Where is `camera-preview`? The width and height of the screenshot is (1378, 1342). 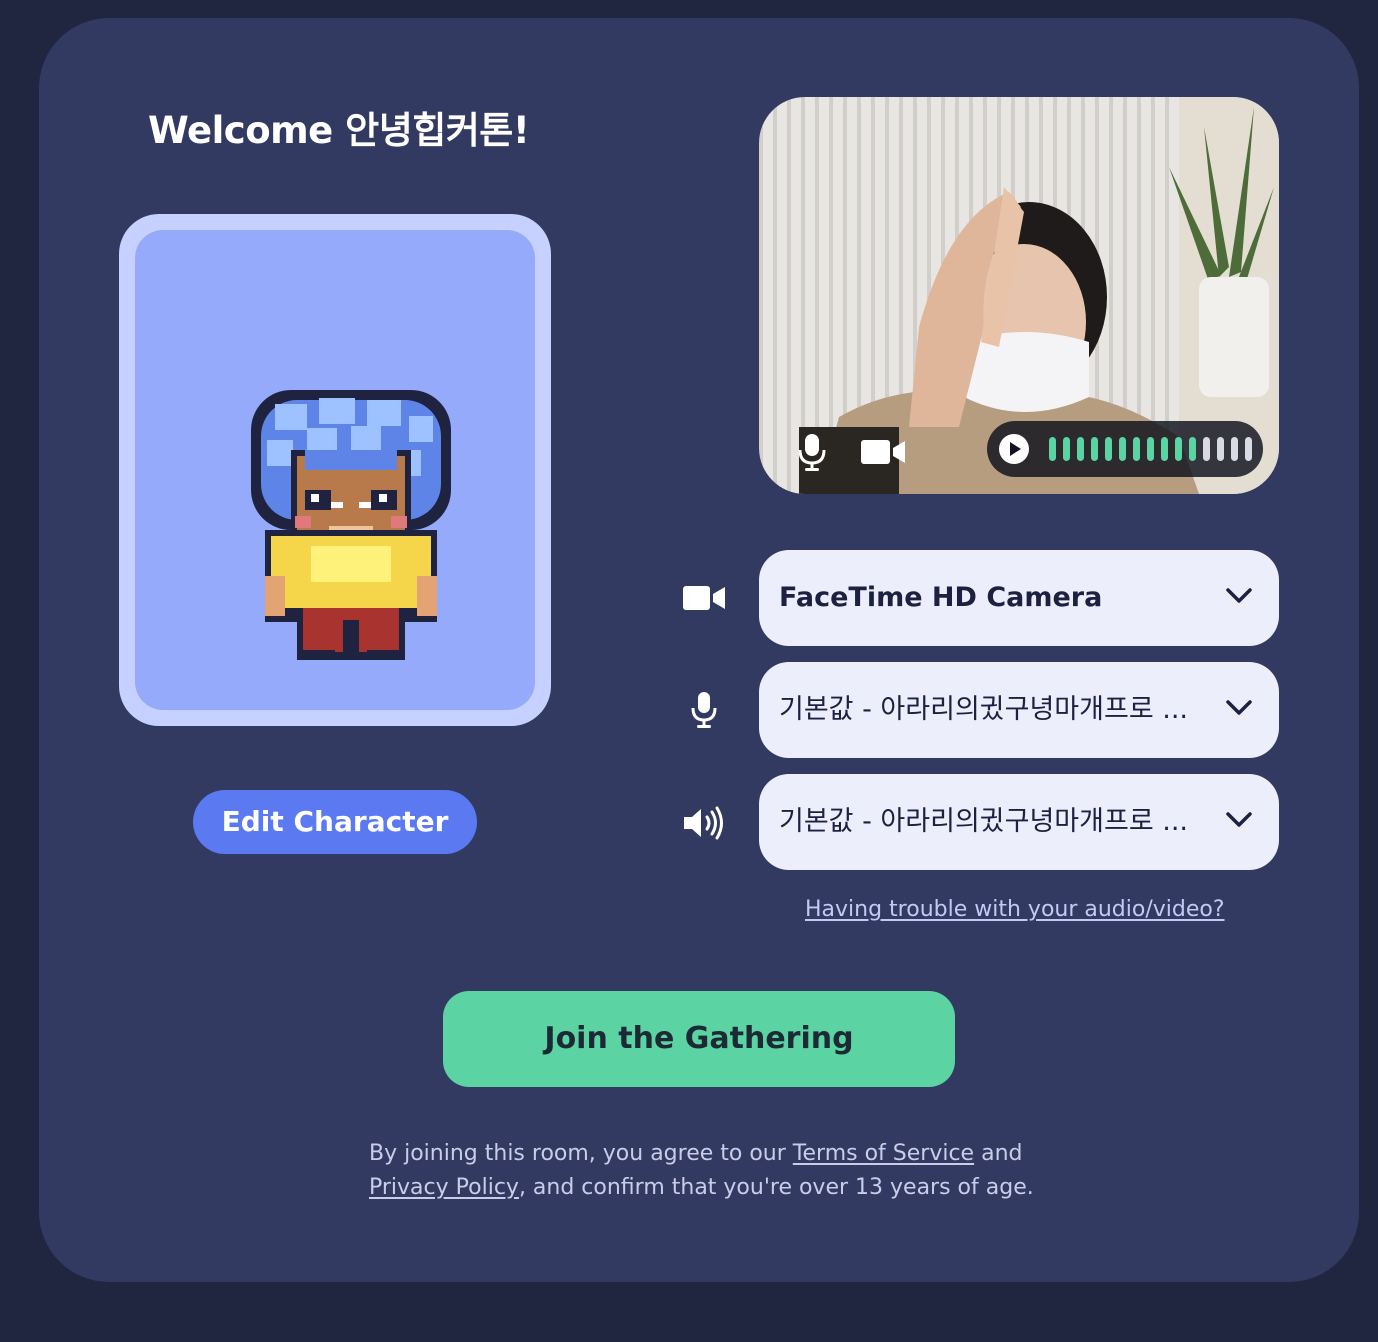
camera-preview is located at coordinates (1019, 295).